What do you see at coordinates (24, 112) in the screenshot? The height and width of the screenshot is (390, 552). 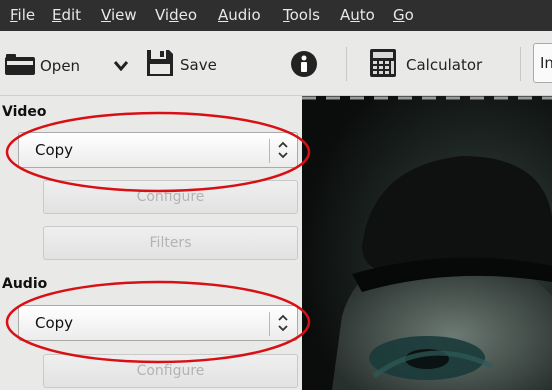 I see `video-section-title: Video` at bounding box center [24, 112].